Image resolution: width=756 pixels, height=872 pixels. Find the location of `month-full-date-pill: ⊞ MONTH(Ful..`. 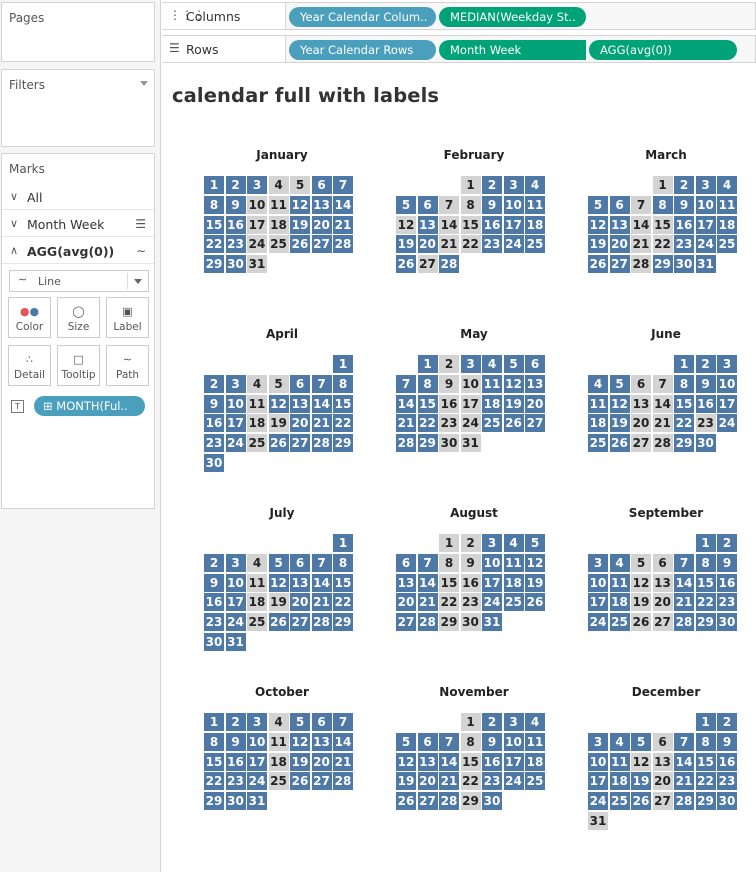

month-full-date-pill: ⊞ MONTH(Ful.. is located at coordinates (89, 406).